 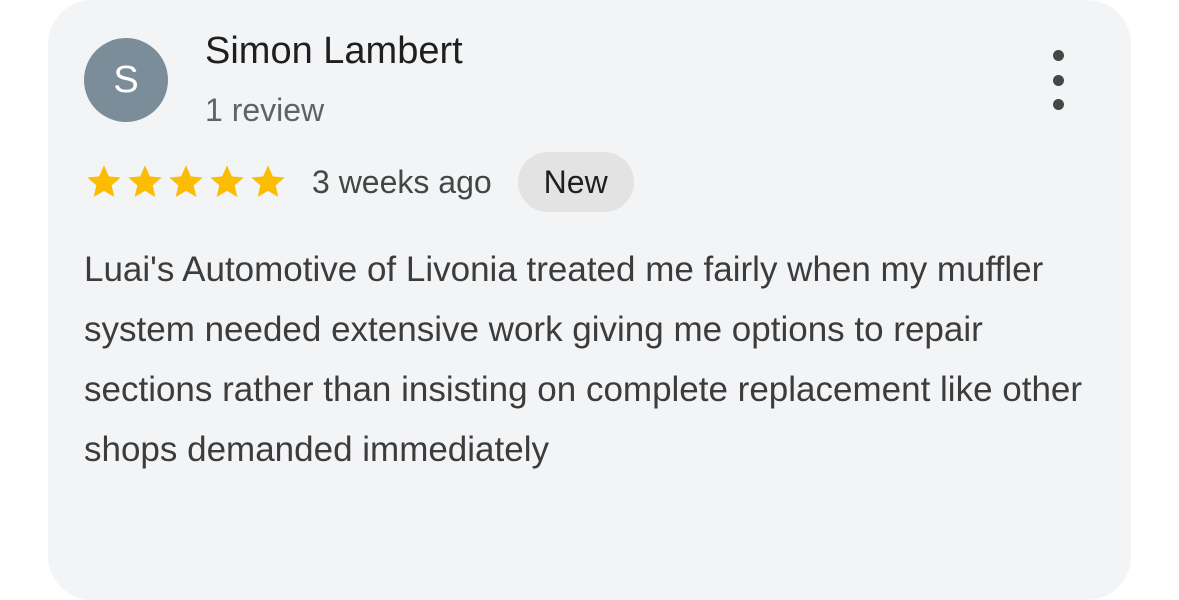 I want to click on more-vert-icon, so click(x=1058, y=55).